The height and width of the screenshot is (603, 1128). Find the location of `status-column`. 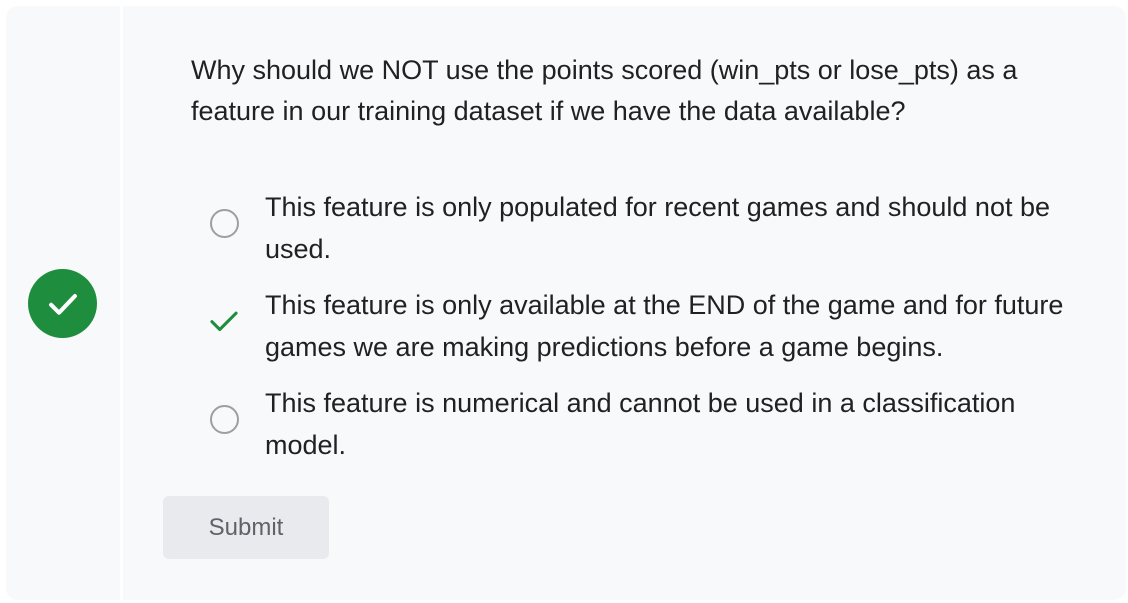

status-column is located at coordinates (64, 303).